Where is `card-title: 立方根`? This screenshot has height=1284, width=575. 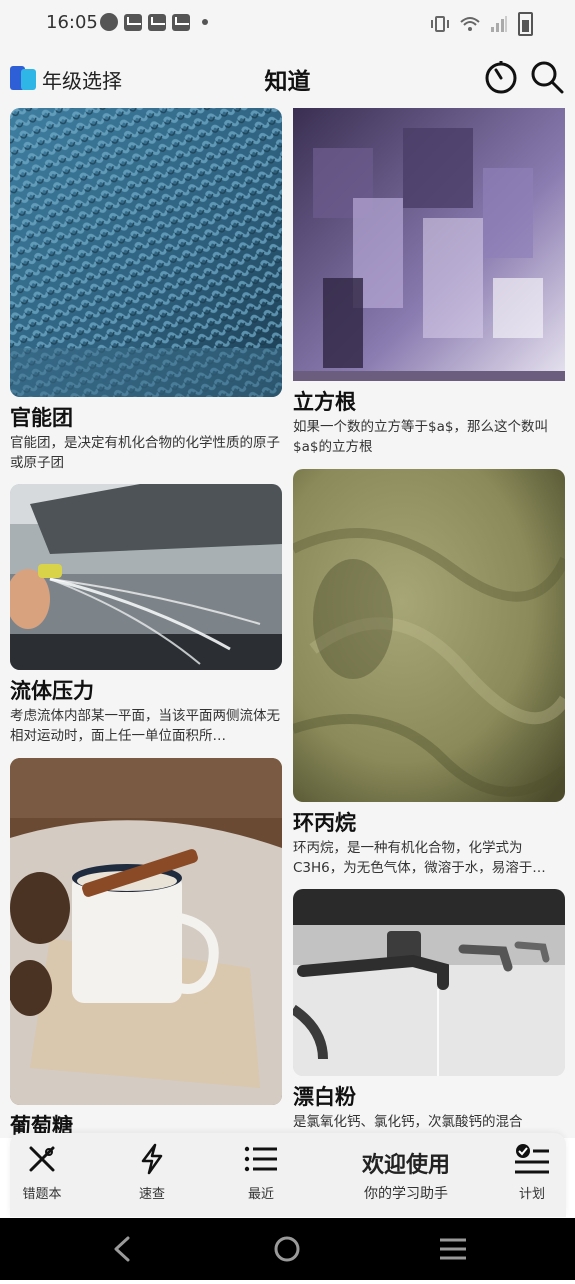
card-title: 立方根 is located at coordinates (324, 402).